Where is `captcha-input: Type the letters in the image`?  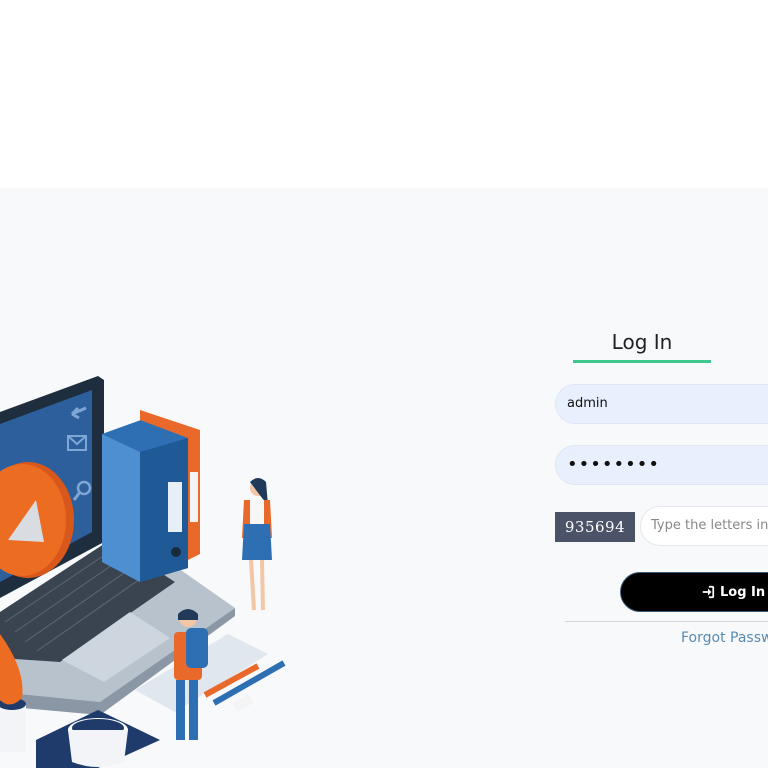
captcha-input: Type the letters in the image is located at coordinates (704, 526).